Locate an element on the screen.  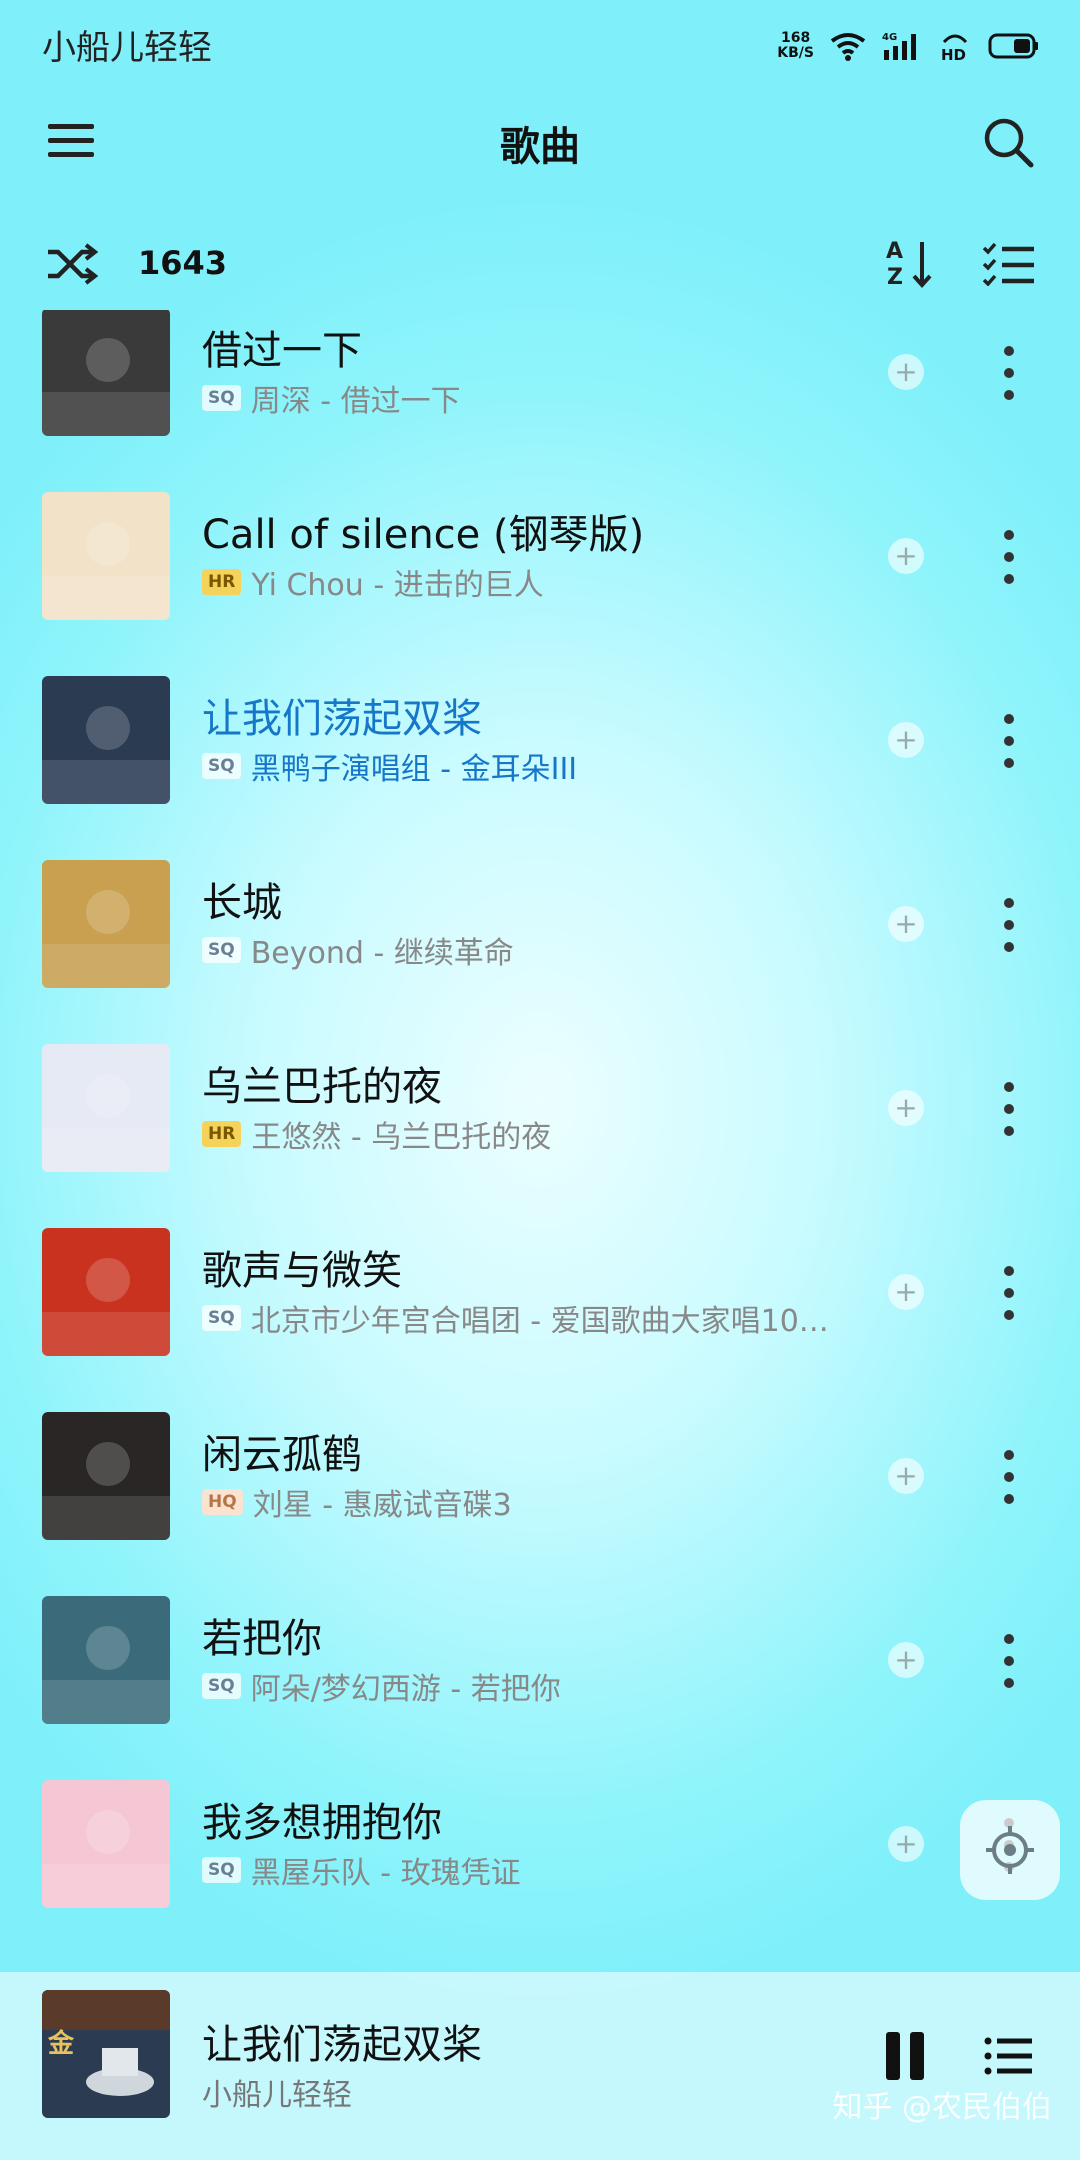
page-title: 歌曲 is located at coordinates (540, 147).